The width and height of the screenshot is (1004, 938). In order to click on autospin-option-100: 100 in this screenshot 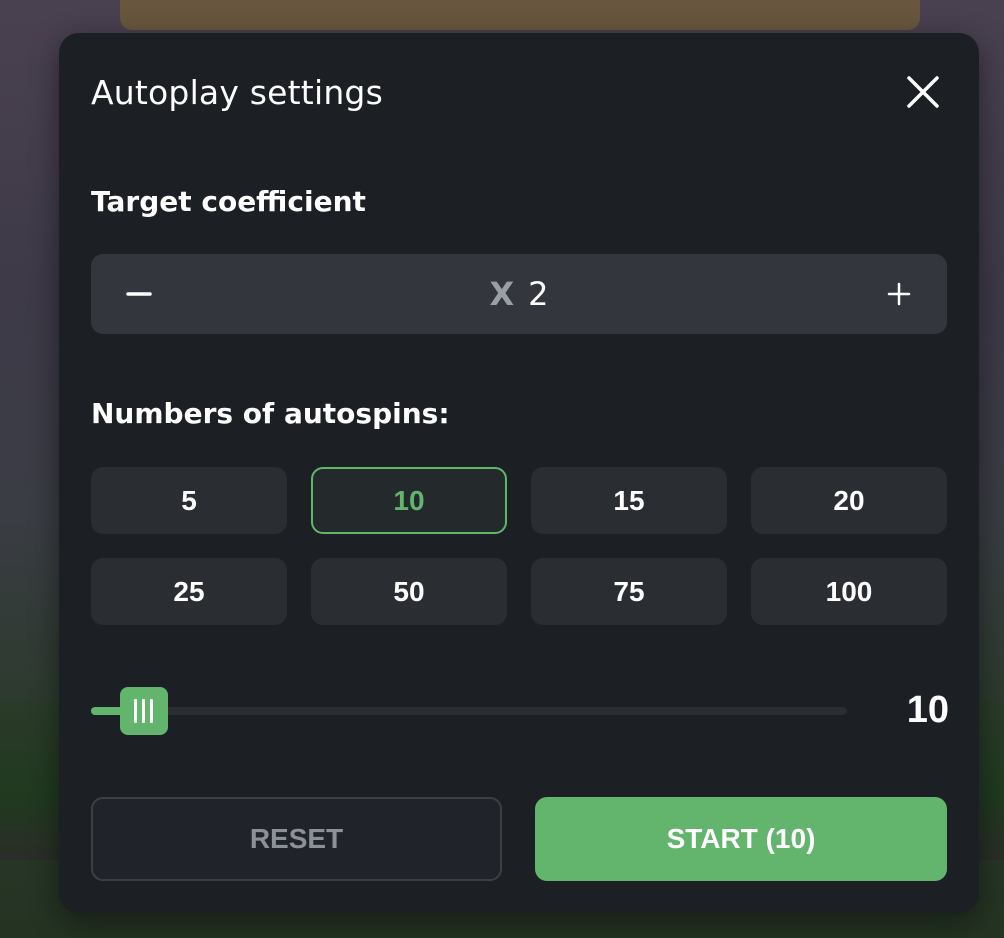, I will do `click(849, 591)`.